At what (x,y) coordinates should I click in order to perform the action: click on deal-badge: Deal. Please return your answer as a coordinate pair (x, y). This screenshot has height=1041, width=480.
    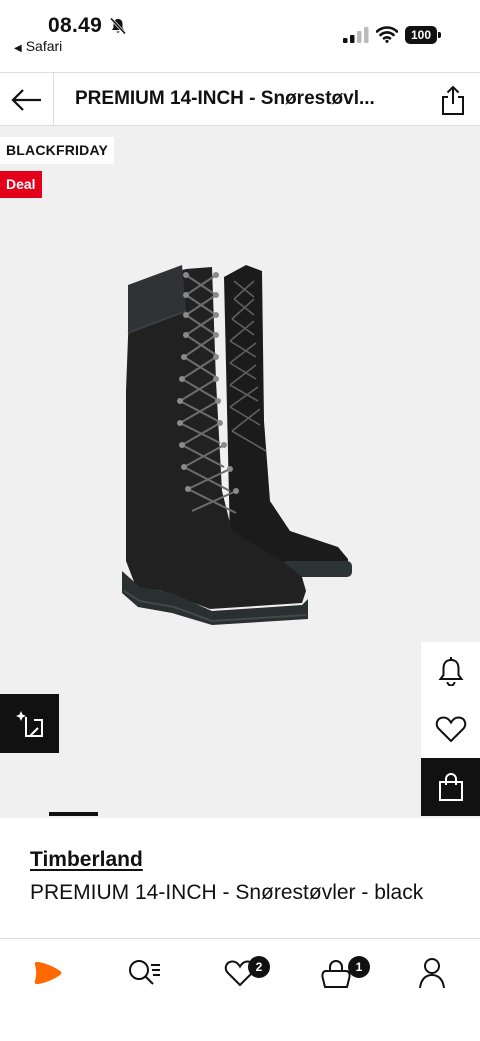
    Looking at the image, I should click on (21, 184).